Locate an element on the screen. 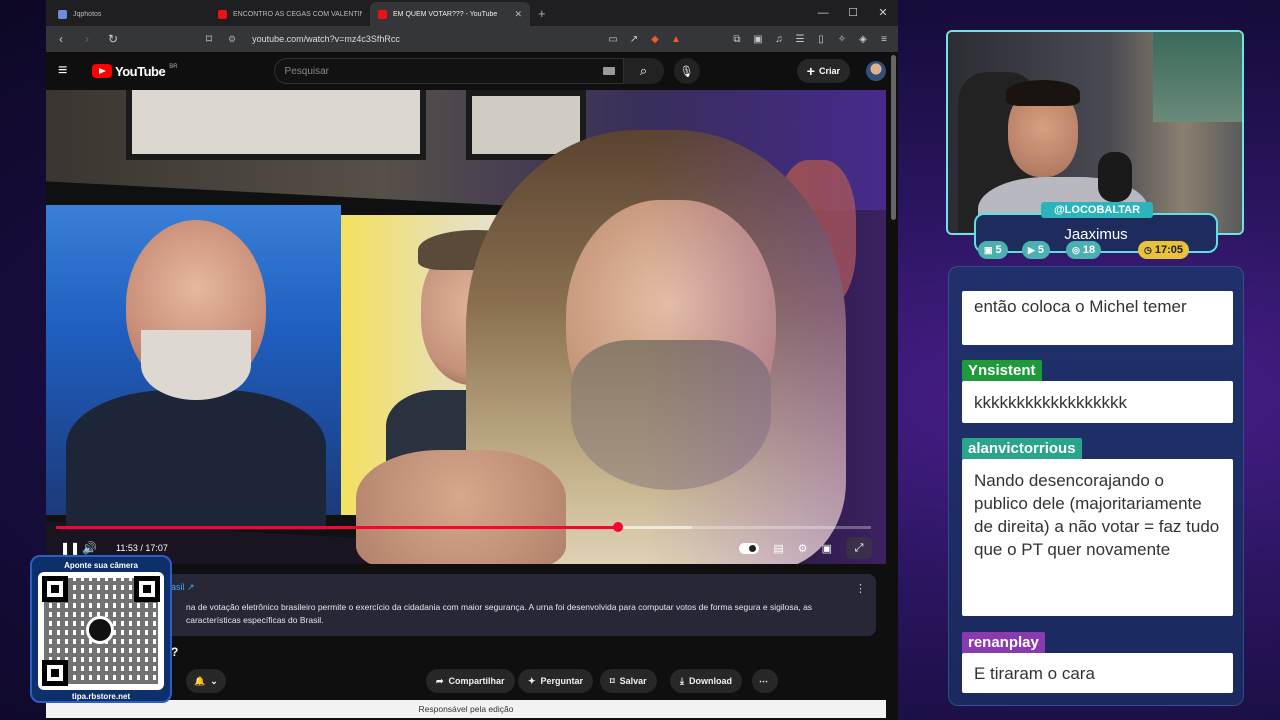  qr-code is located at coordinates (101, 631).